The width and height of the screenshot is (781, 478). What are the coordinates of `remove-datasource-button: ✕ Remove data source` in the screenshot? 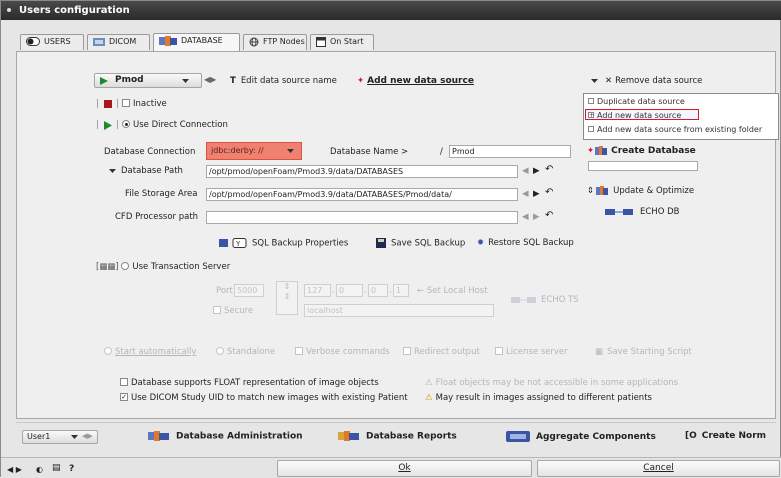 It's located at (653, 81).